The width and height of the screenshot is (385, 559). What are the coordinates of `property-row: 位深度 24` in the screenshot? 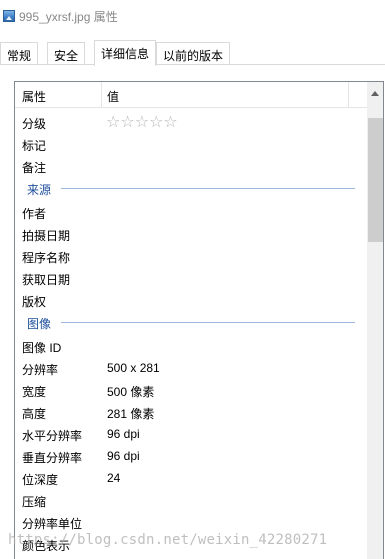 It's located at (191, 478).